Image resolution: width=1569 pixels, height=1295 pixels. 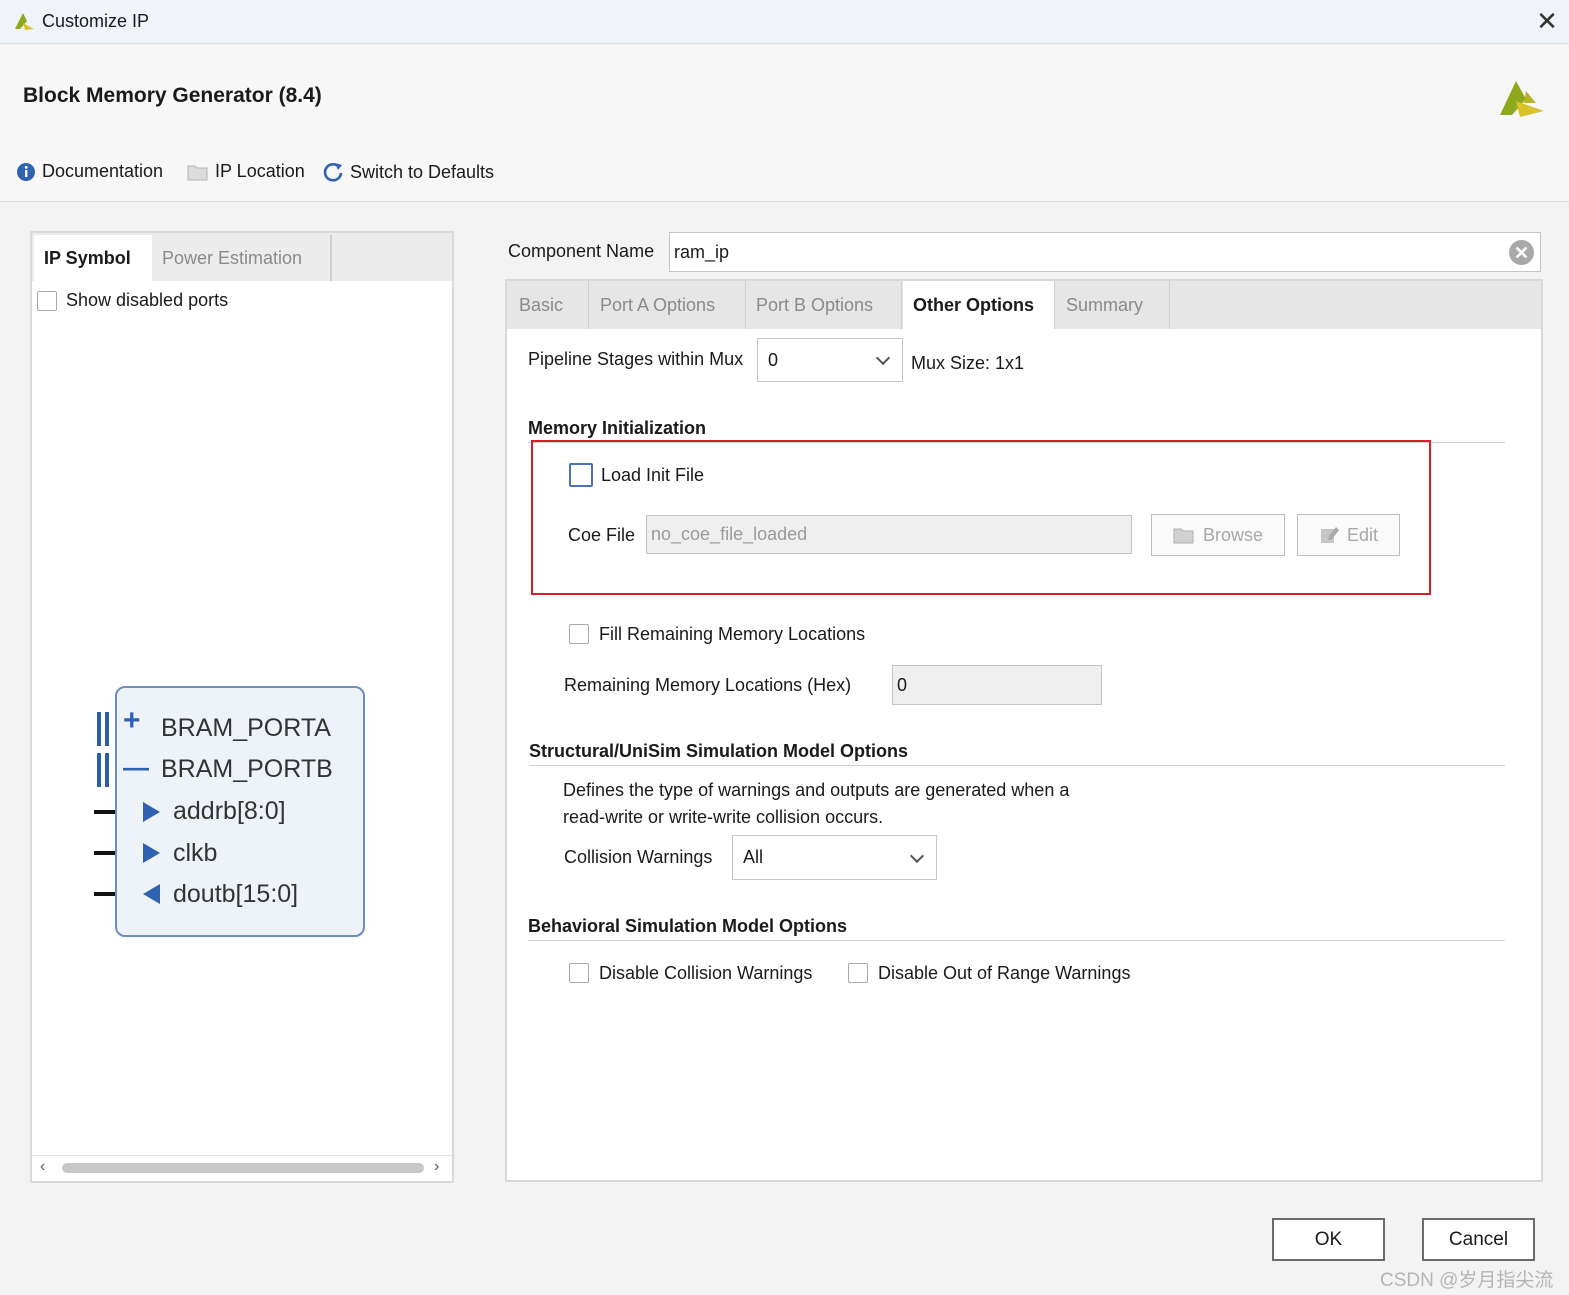 What do you see at coordinates (26, 171) in the screenshot?
I see `info-icon` at bounding box center [26, 171].